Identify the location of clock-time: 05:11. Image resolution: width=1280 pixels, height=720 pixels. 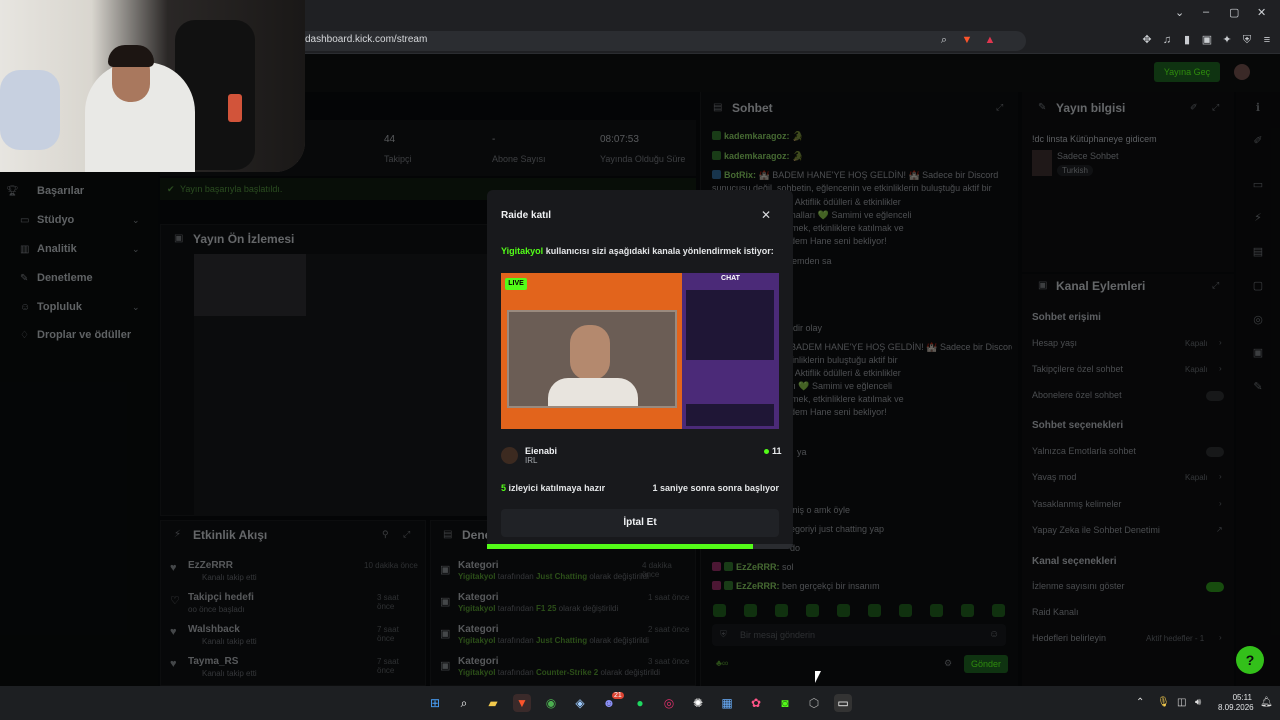
(1242, 697).